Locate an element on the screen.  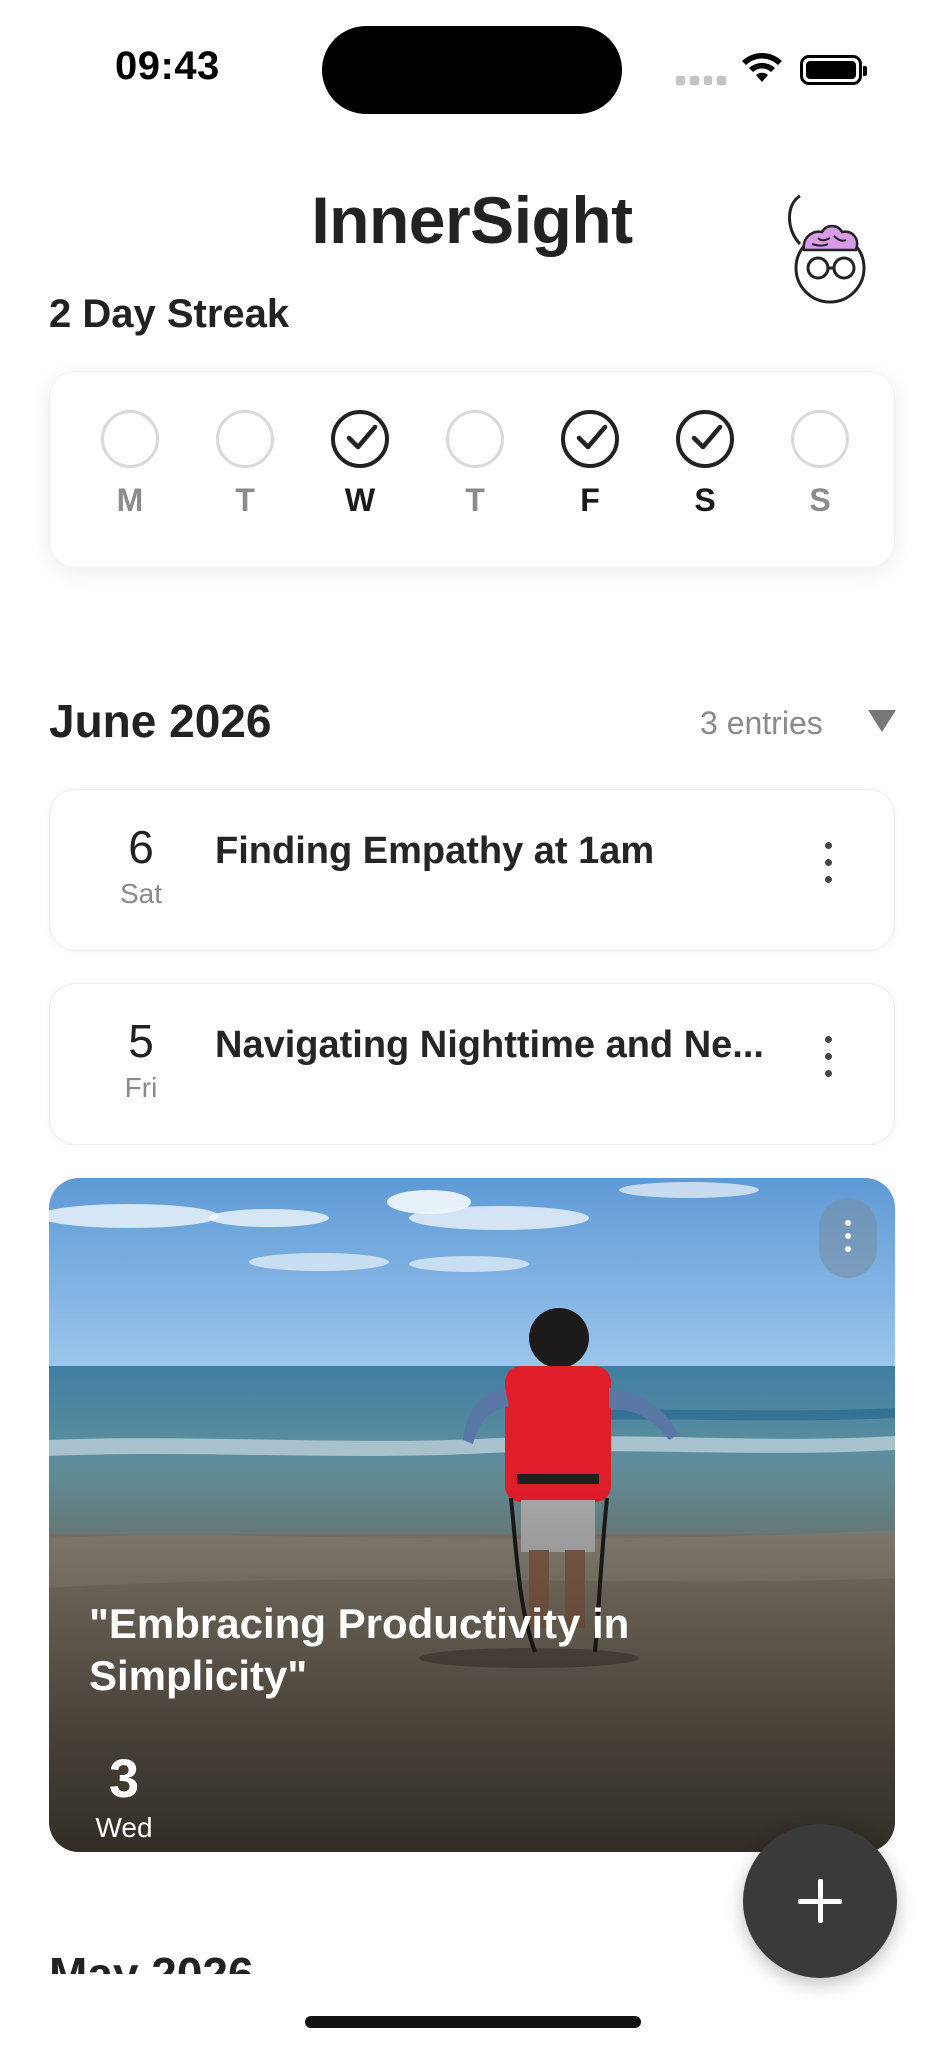
next-month-label: May 2026 is located at coordinates (151, 1963).